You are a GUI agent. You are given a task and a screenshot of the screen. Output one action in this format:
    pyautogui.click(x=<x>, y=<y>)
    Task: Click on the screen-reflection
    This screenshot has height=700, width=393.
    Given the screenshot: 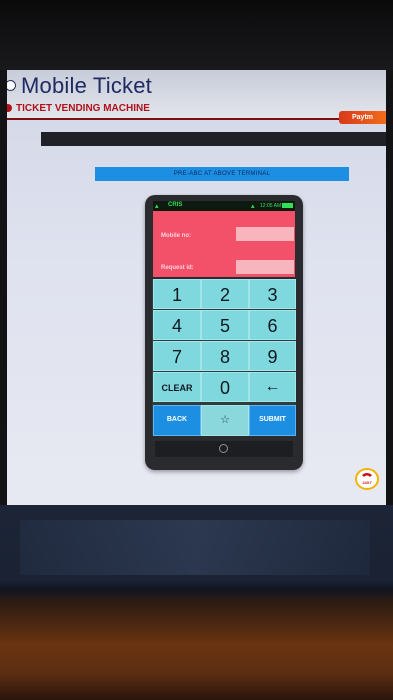 What is the action you would take?
    pyautogui.click(x=195, y=547)
    